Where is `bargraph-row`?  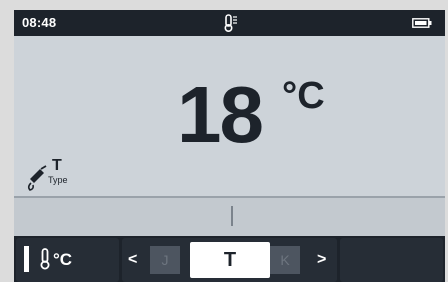
bargraph-row is located at coordinates (229, 217).